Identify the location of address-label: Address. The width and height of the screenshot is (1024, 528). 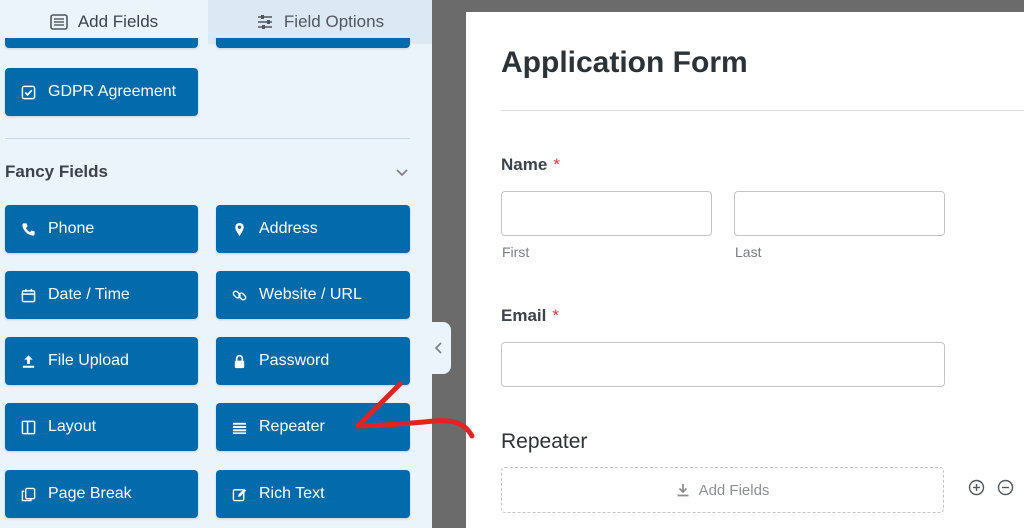
(288, 228).